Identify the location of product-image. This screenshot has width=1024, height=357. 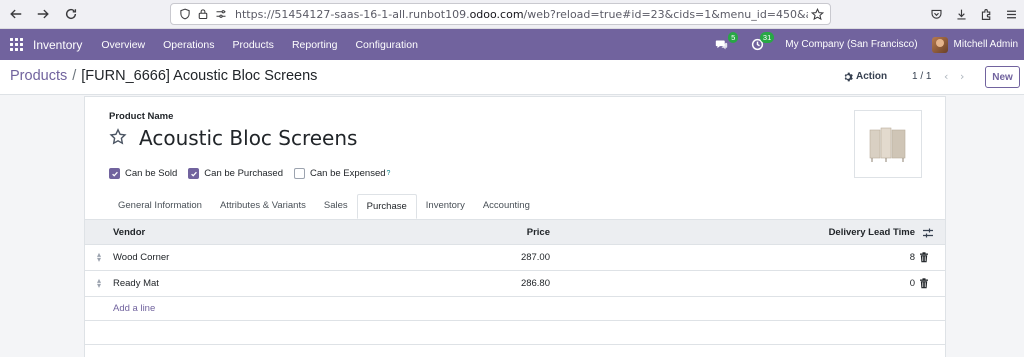
(888, 144).